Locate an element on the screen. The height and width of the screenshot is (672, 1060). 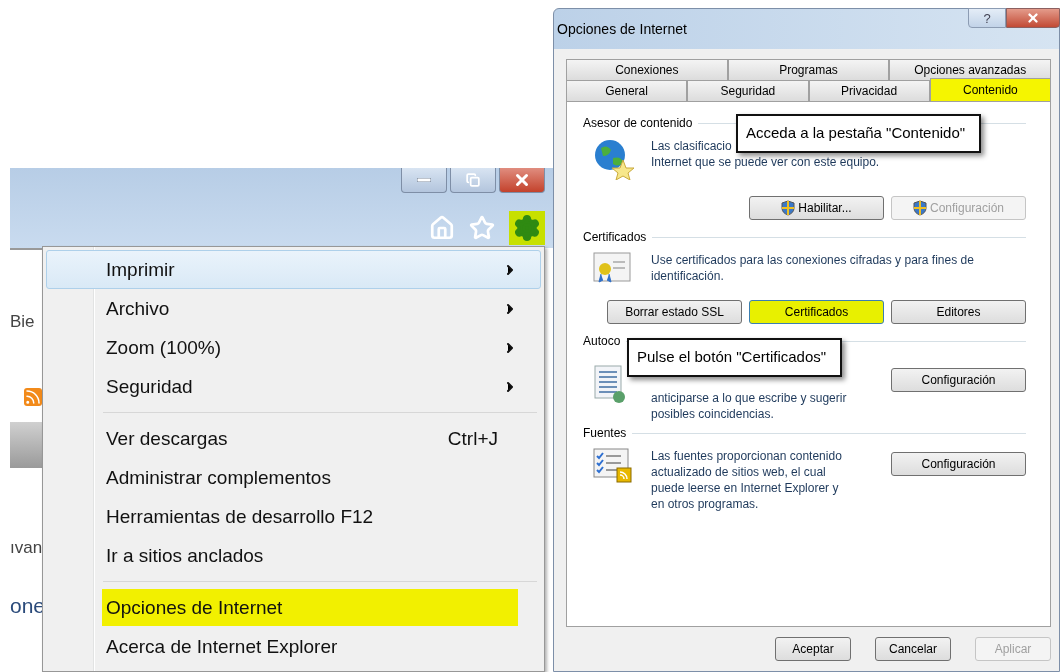
menu-item: Herramientas de desarrollo F12 is located at coordinates (293, 516).